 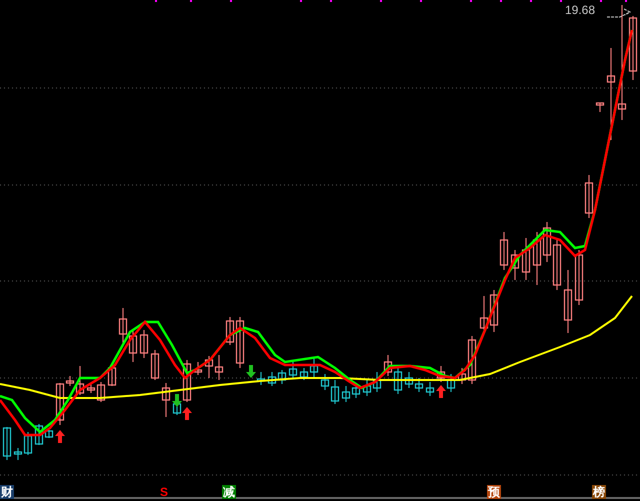 I want to click on signal-marker: 预, so click(x=494, y=492).